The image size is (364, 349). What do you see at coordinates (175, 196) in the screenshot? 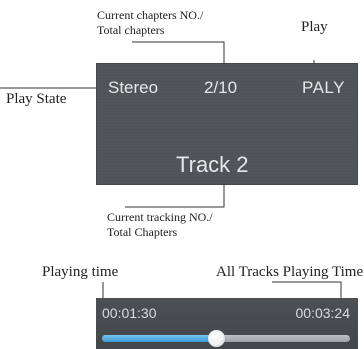
I see `leader-tracking` at bounding box center [175, 196].